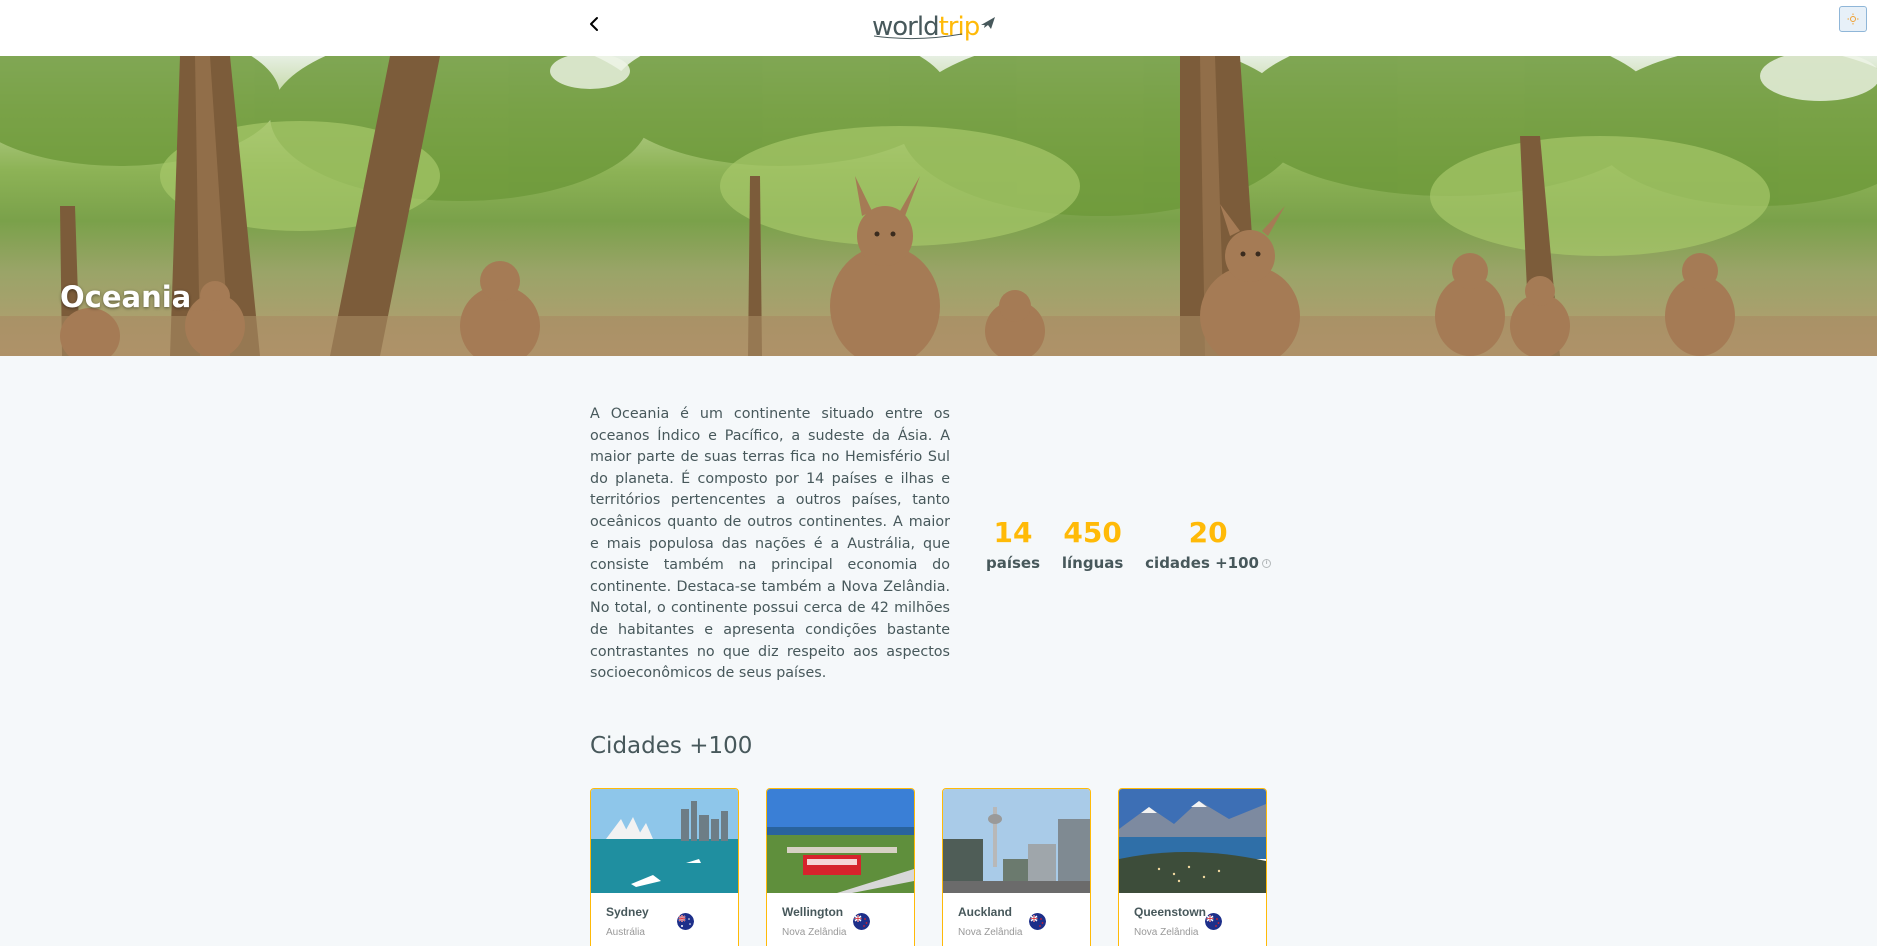 The width and height of the screenshot is (1877, 946). I want to click on theme-toggle-button, so click(1853, 19).